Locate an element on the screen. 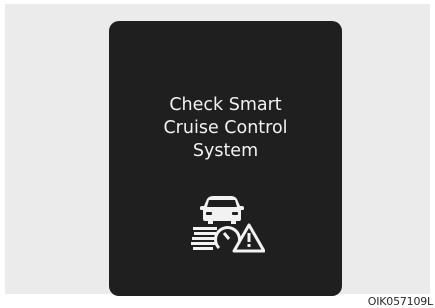  figure-code: OIK057109L is located at coordinates (400, 301).